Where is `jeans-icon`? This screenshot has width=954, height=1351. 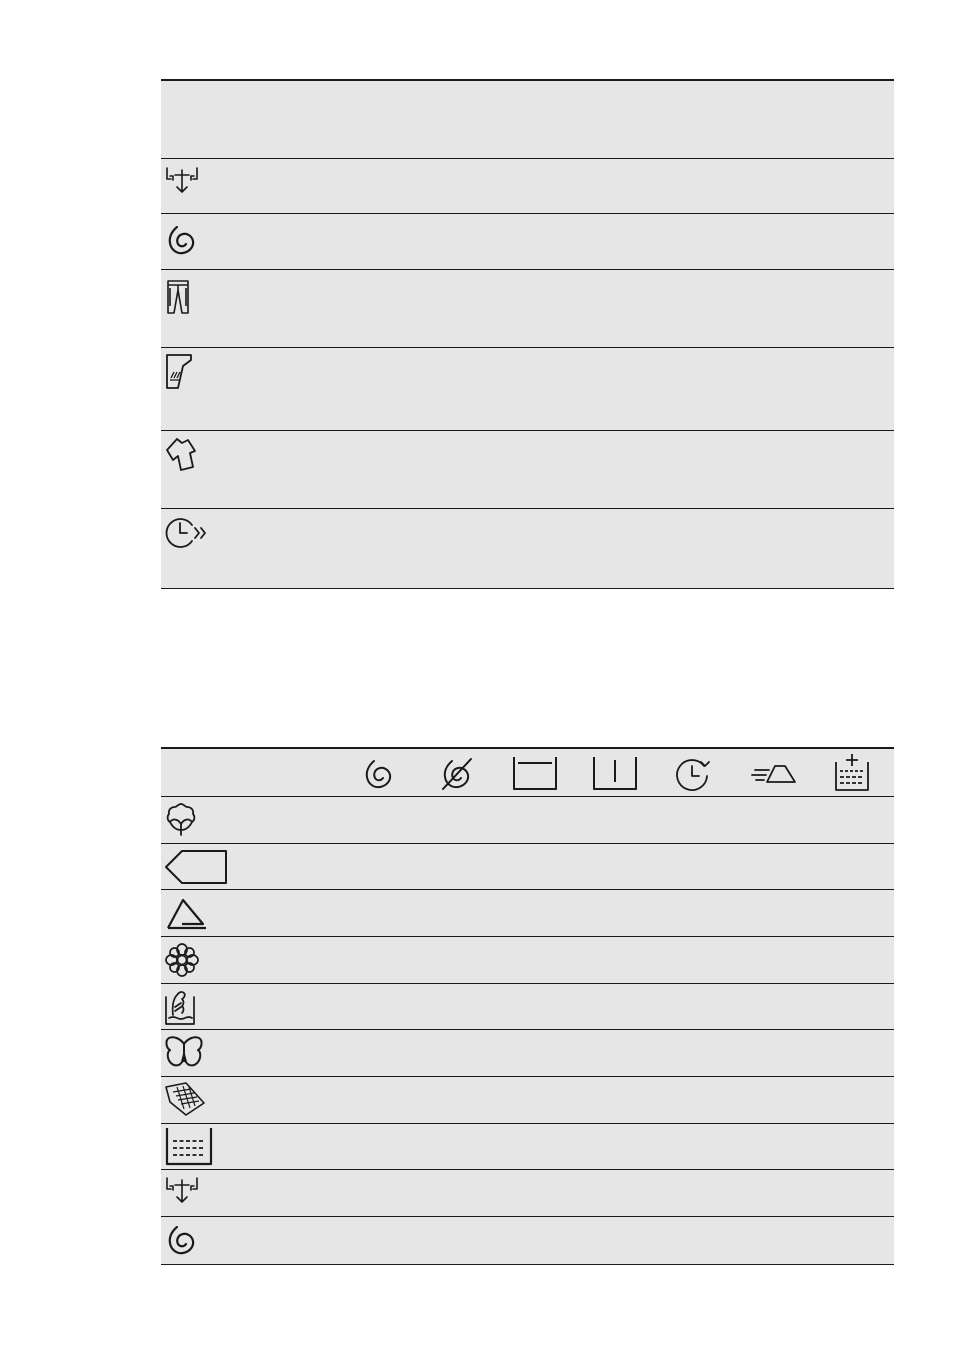
jeans-icon is located at coordinates (178, 297).